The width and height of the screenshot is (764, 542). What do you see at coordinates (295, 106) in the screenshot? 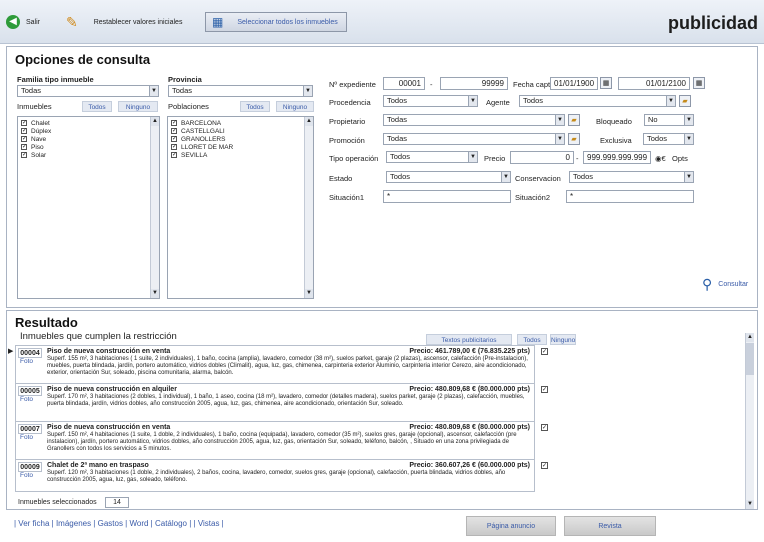
I see `poblaciones-ninguno-button: Ninguno` at bounding box center [295, 106].